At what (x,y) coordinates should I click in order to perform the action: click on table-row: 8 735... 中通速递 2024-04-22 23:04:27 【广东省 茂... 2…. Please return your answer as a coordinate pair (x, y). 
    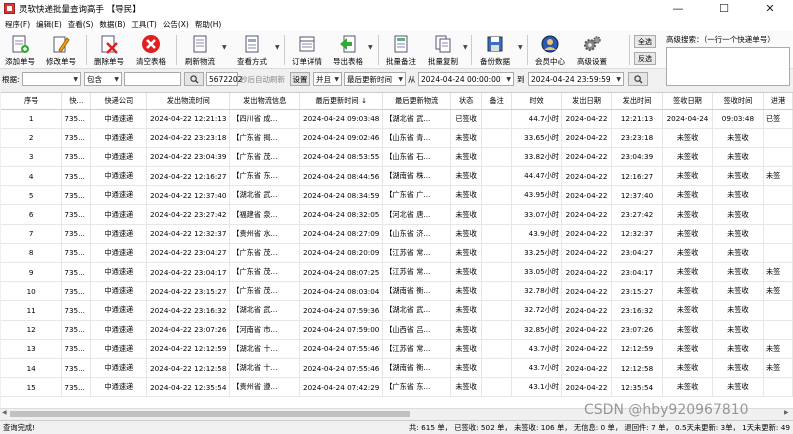
    Looking at the image, I should click on (397, 253).